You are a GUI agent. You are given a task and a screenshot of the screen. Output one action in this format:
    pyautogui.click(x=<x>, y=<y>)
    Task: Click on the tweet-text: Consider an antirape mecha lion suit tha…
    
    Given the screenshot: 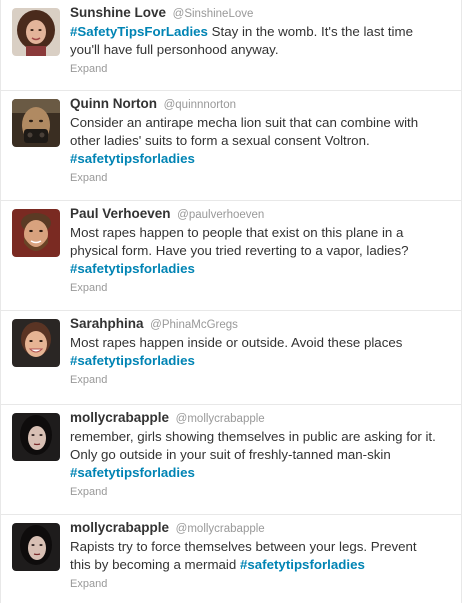 What is the action you would take?
    pyautogui.click(x=266, y=141)
    